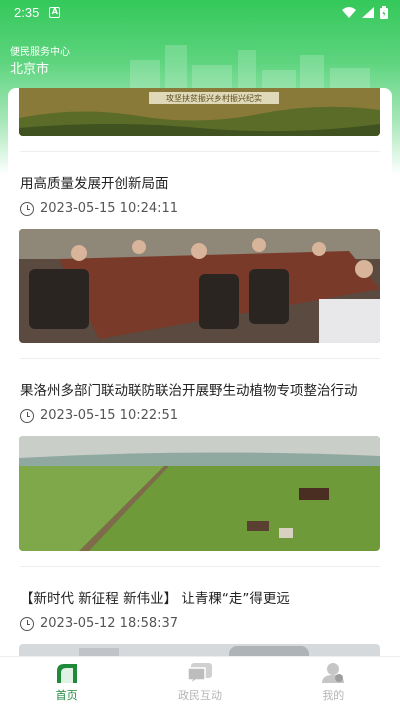  I want to click on tab-profile-label: 我的, so click(333, 695).